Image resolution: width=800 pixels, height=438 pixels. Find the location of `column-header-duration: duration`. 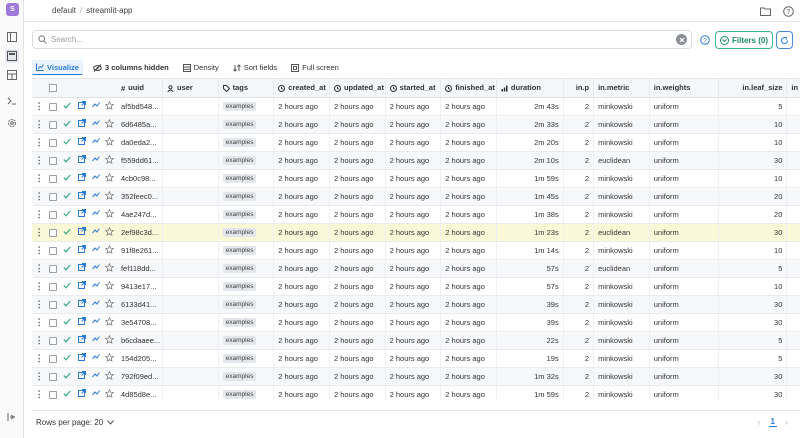

column-header-duration: duration is located at coordinates (530, 88).